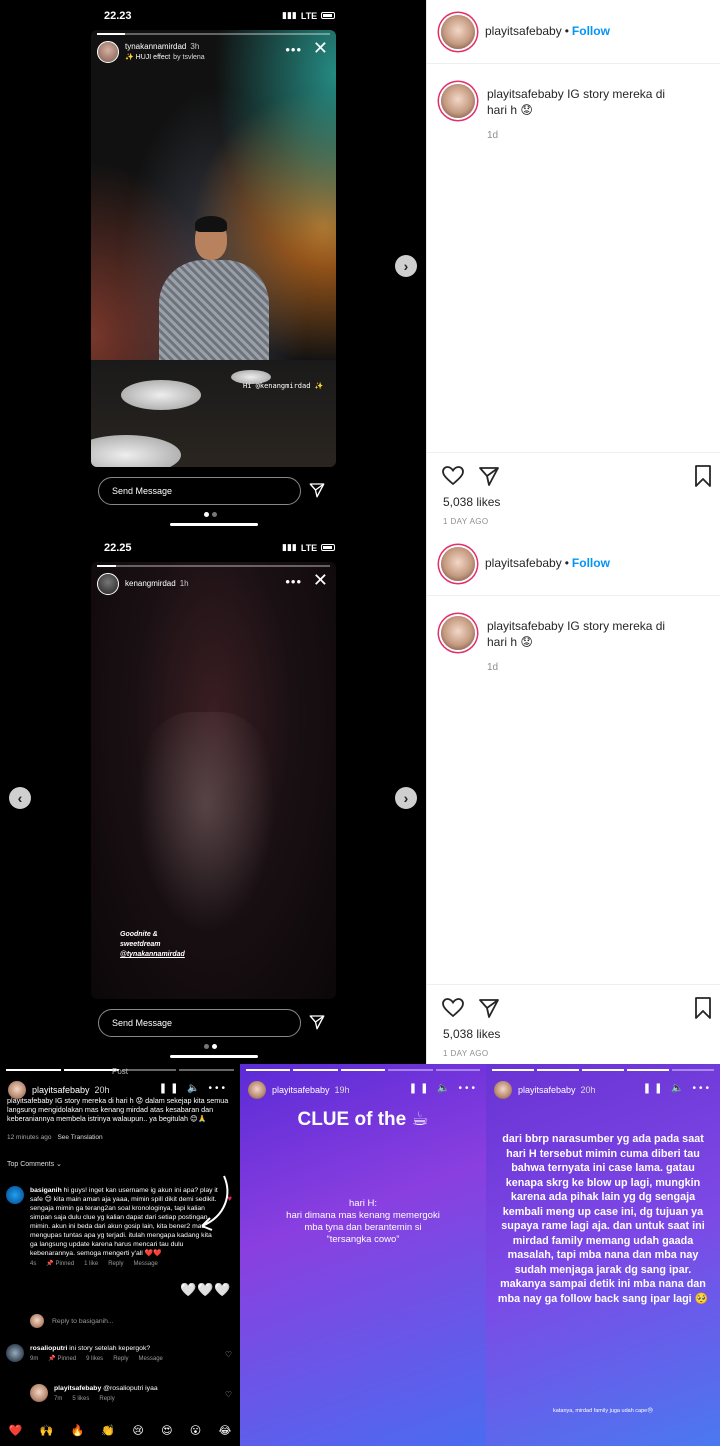 The height and width of the screenshot is (1446, 720). What do you see at coordinates (129, 57) in the screenshot?
I see `sparkle-icon: ✨` at bounding box center [129, 57].